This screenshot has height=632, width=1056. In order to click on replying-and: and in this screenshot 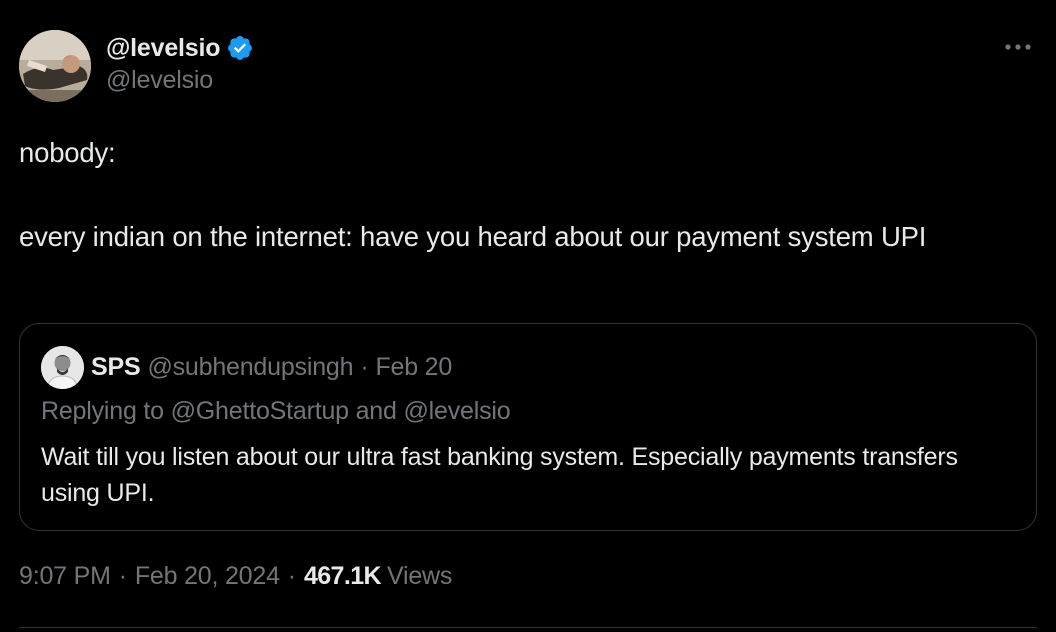, I will do `click(376, 411)`.